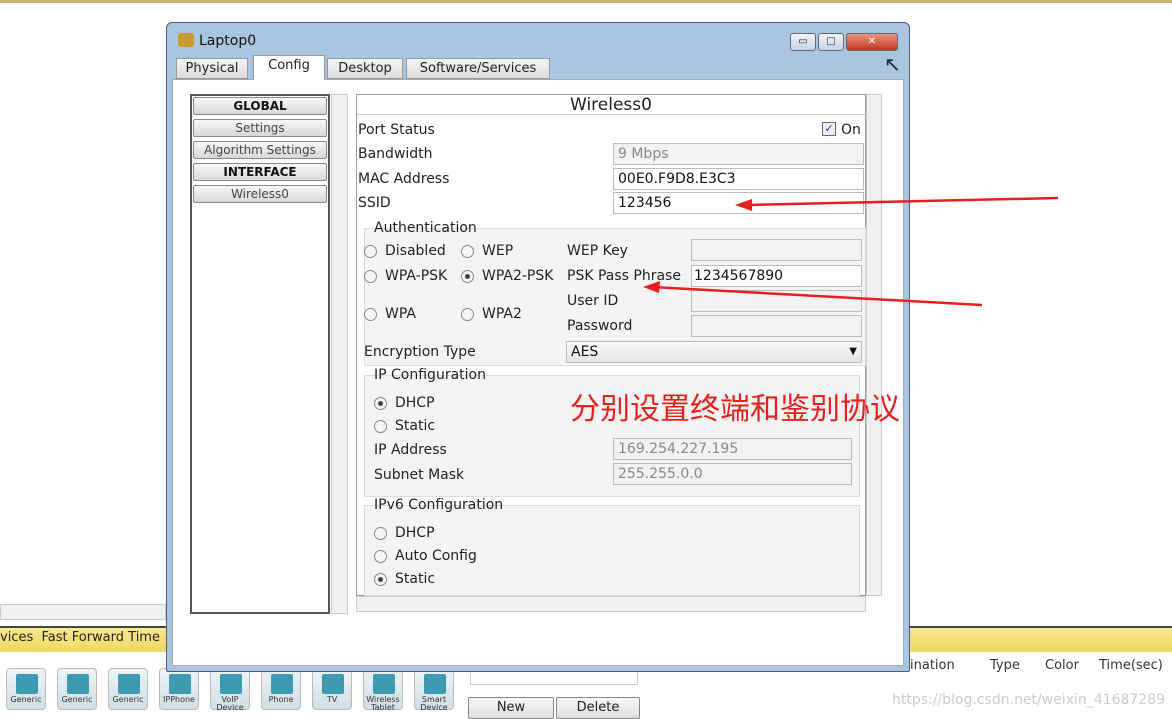 The width and height of the screenshot is (1172, 719). Describe the element at coordinates (892, 64) in the screenshot. I see `mouse-cursor-icon: ↖` at that location.